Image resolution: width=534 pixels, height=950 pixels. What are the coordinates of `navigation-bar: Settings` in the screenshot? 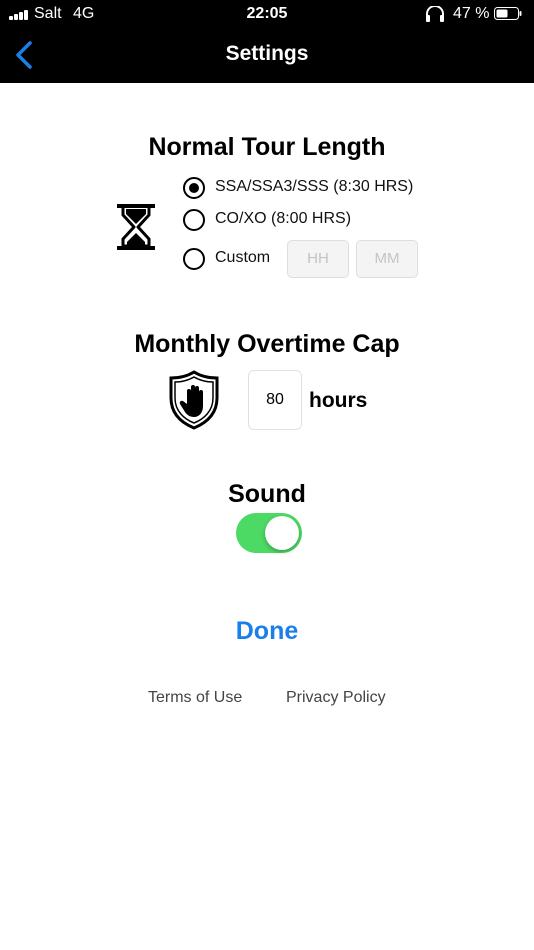 It's located at (267, 56).